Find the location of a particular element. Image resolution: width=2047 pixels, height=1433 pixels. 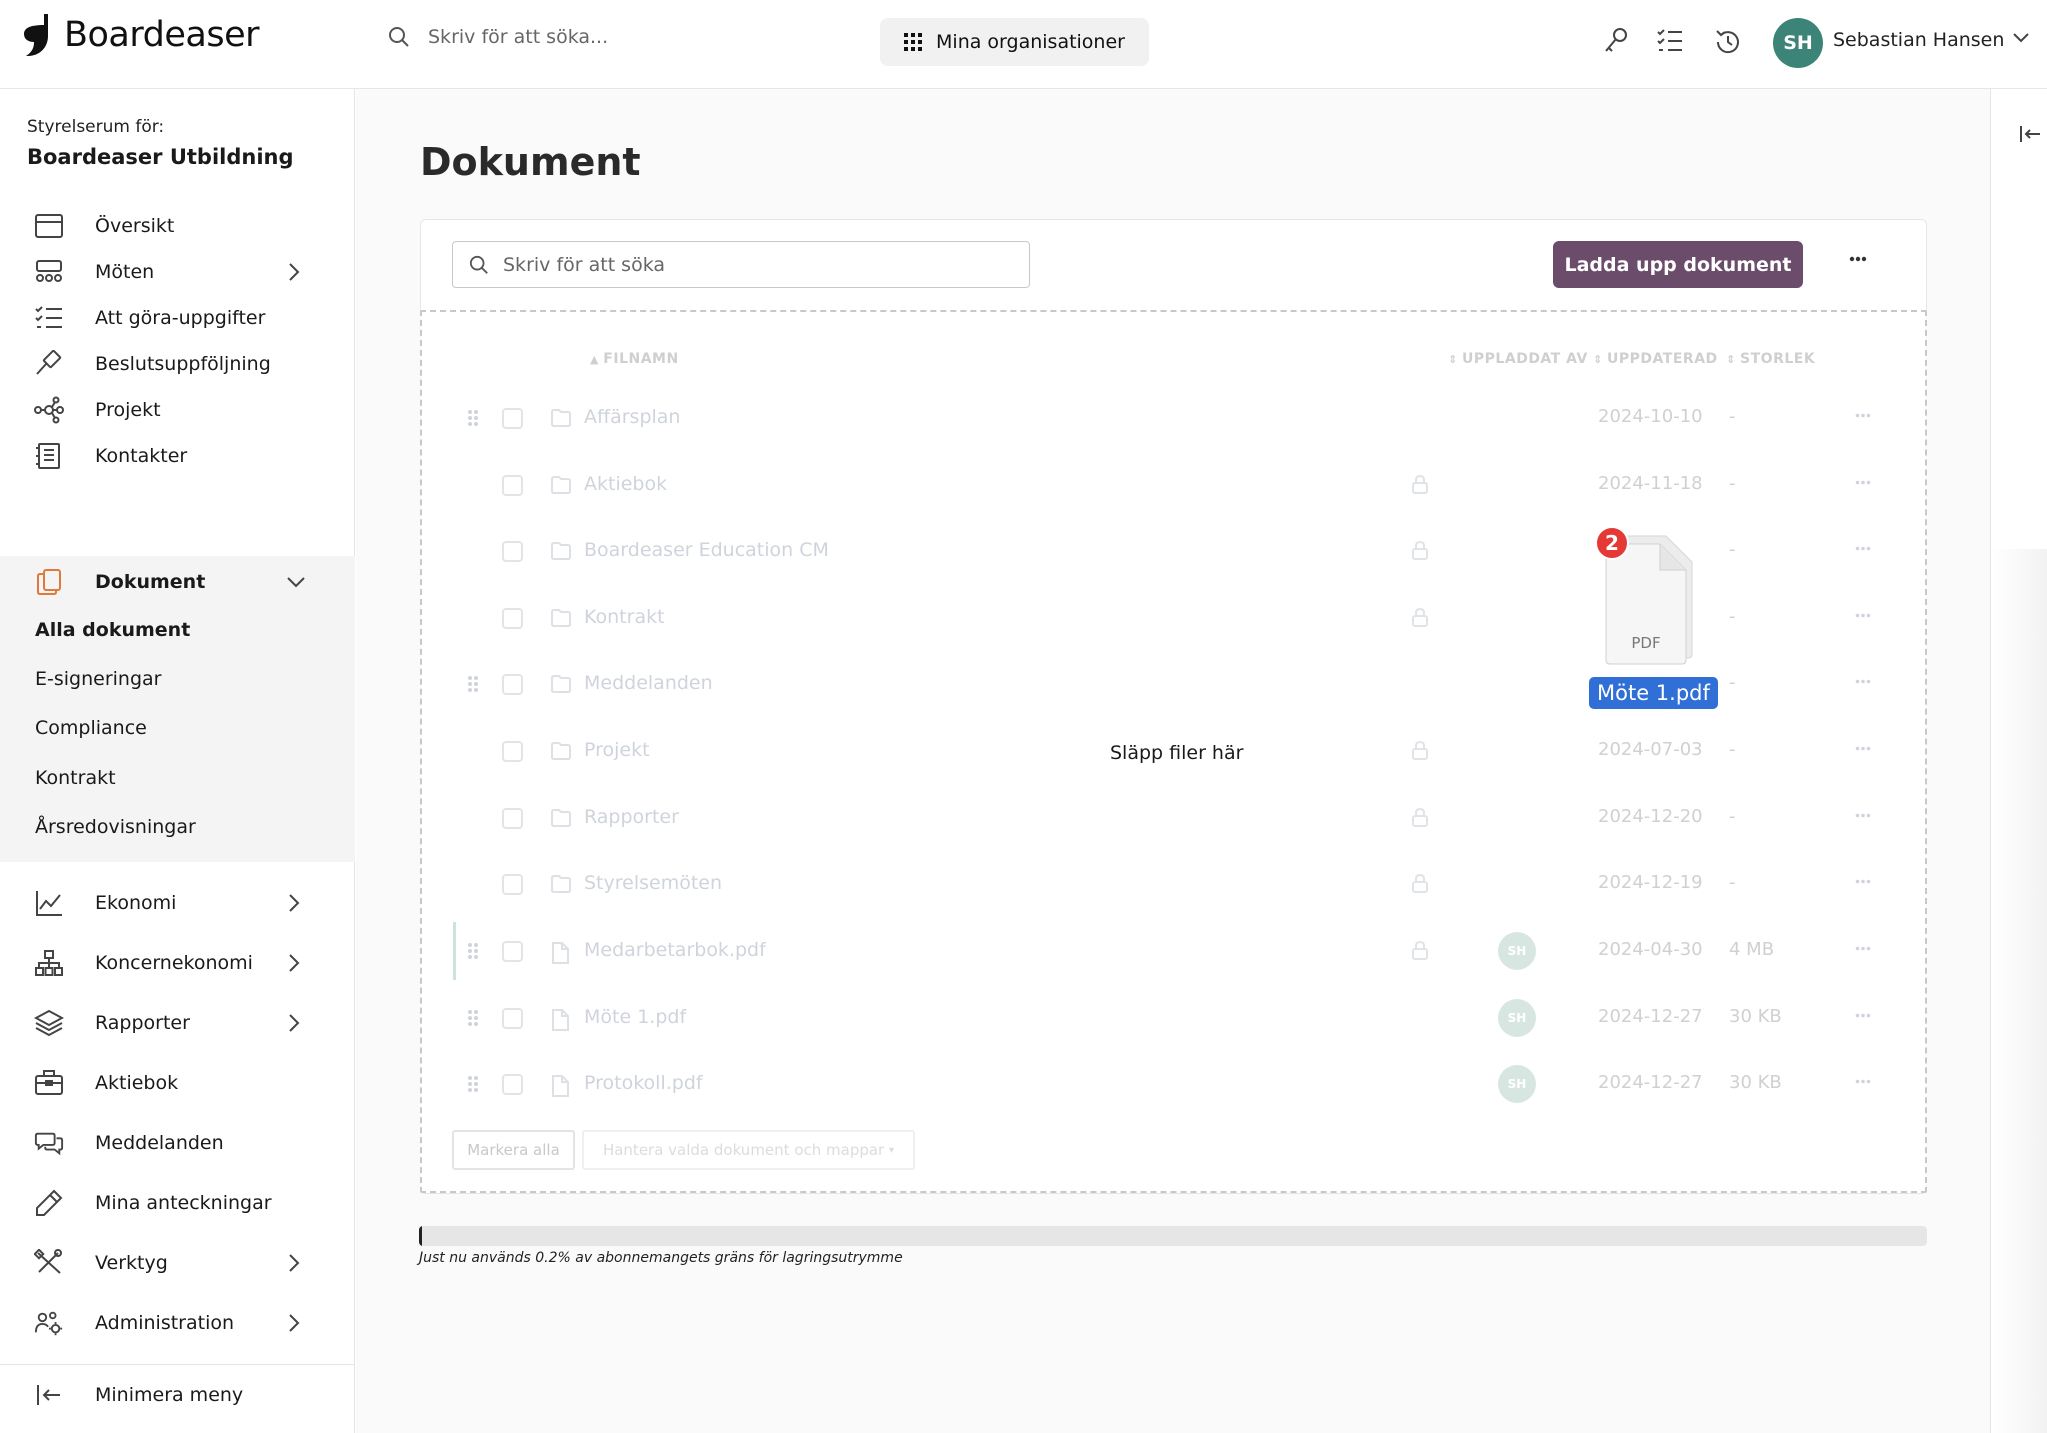

sidebar-item-koncernekonomi: Koncernekonomi is located at coordinates (177, 963).